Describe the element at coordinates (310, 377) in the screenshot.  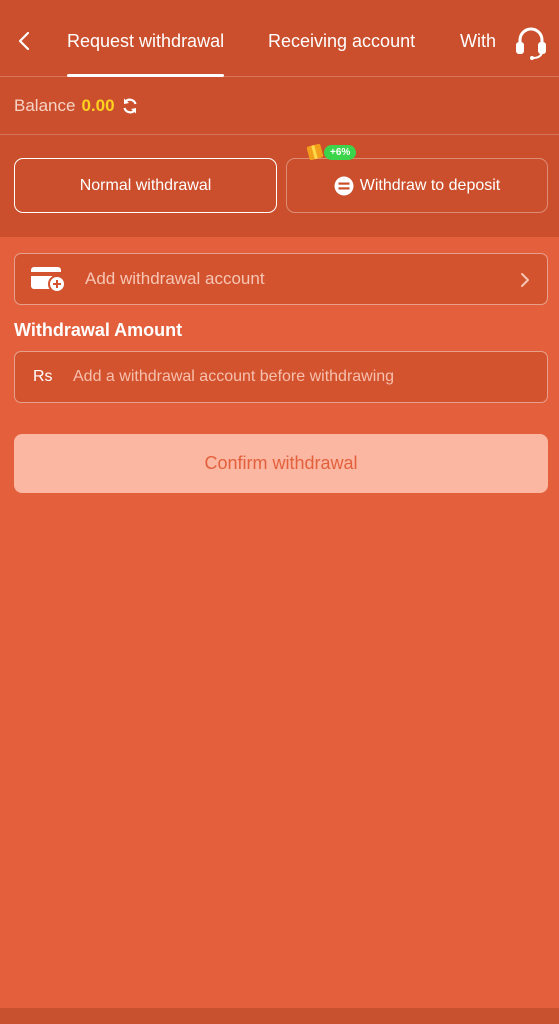
I see `amount-input` at that location.